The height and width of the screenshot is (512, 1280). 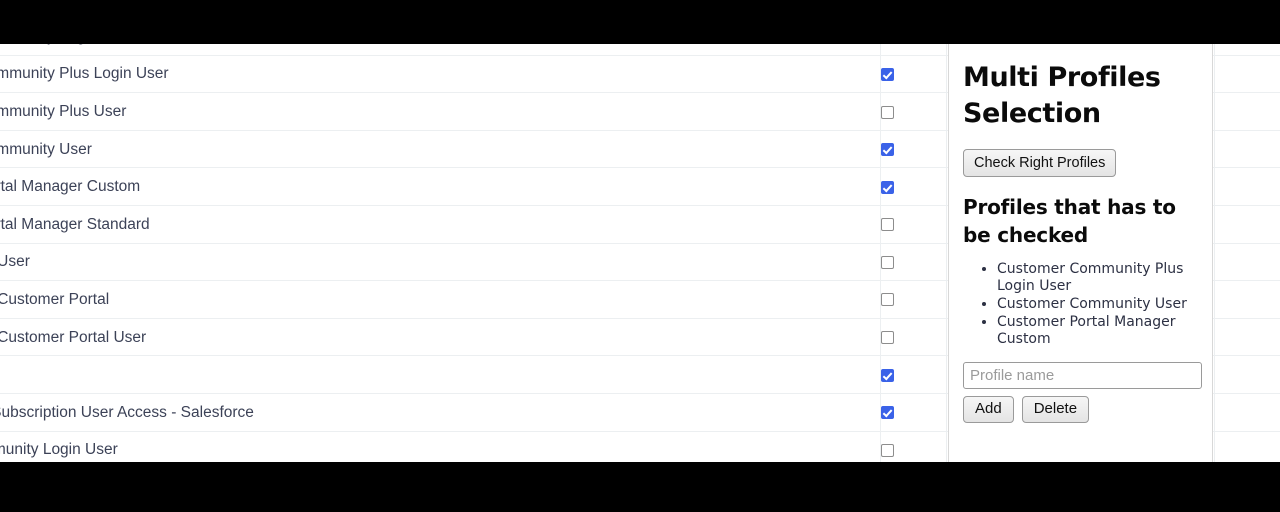 I want to click on profiles-to-check-heading: Profiles that has to be checked, so click(x=1069, y=221).